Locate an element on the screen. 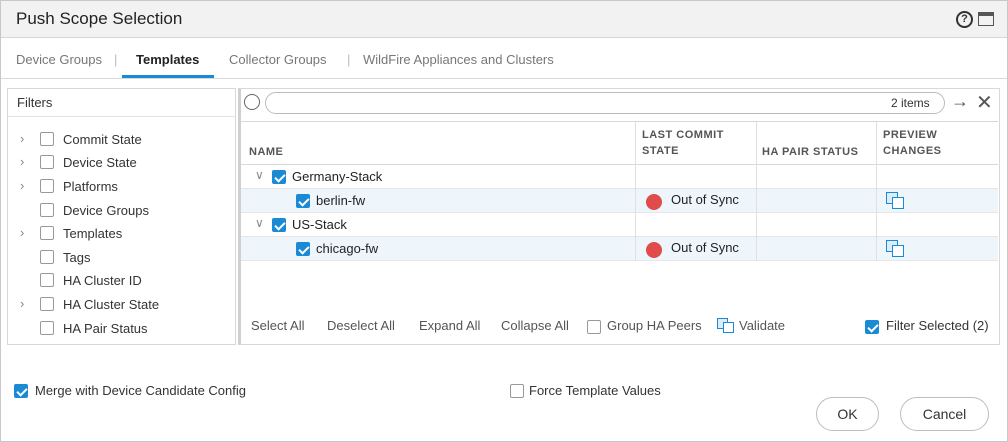 Image resolution: width=1008 pixels, height=442 pixels. filter-label: Platforms is located at coordinates (90, 186).